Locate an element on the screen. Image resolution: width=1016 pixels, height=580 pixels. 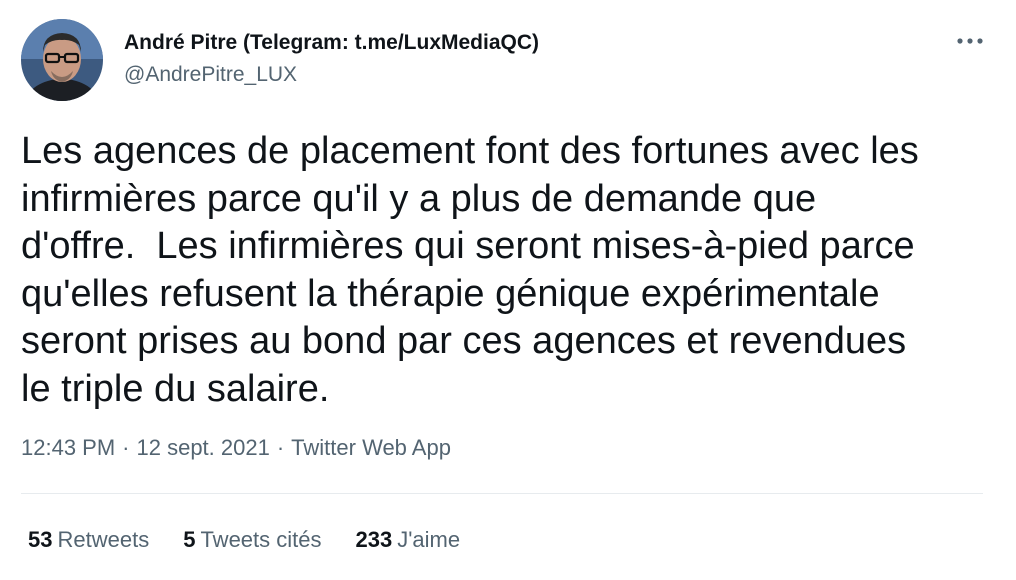
author-display-name: André Pitre (Telegram: t.me/LuxMediaQC) is located at coordinates (331, 43).